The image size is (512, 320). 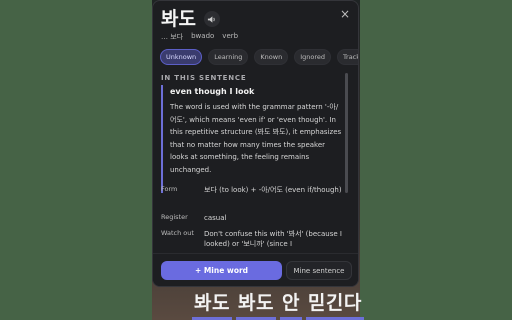 I want to click on tab-unknown: Unknown, so click(x=181, y=57).